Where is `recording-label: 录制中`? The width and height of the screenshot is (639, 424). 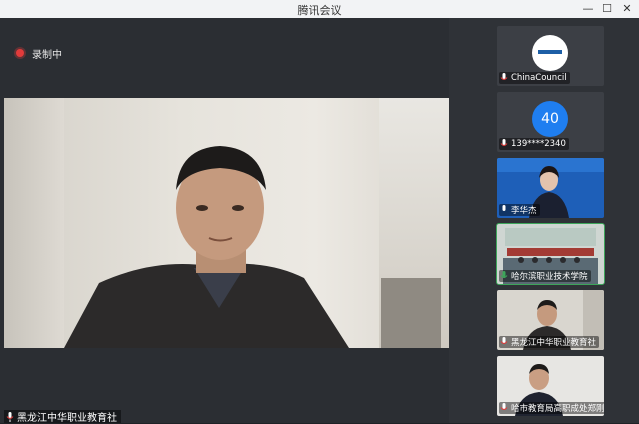
recording-label: 录制中 is located at coordinates (47, 55).